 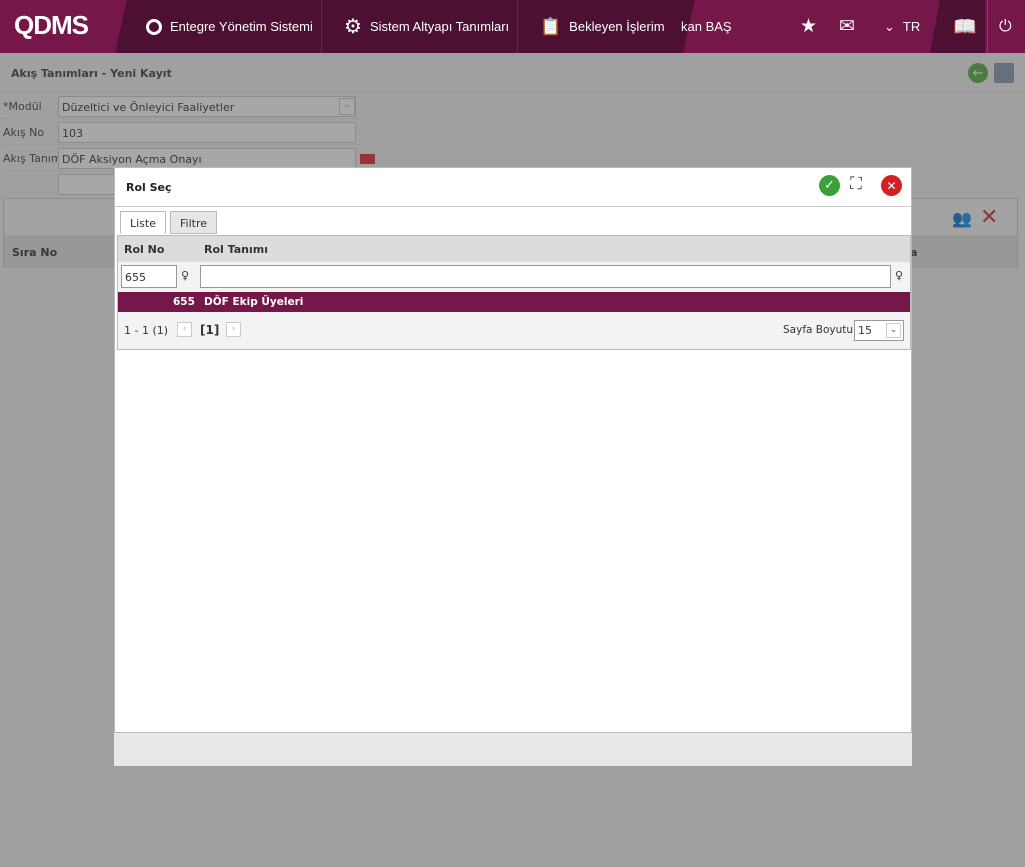 I want to click on next-page-button: ›, so click(x=233, y=329).